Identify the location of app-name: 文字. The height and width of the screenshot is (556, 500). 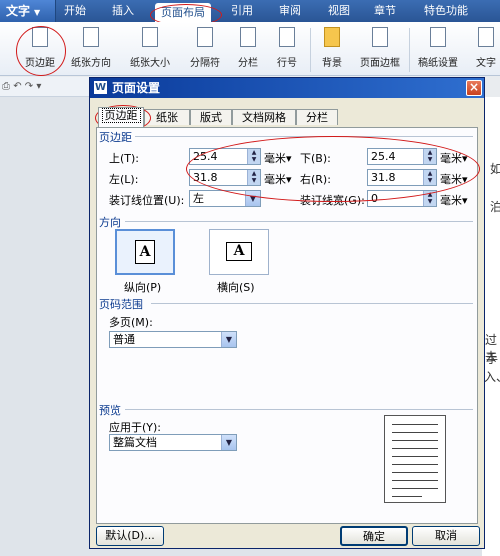
(18, 11).